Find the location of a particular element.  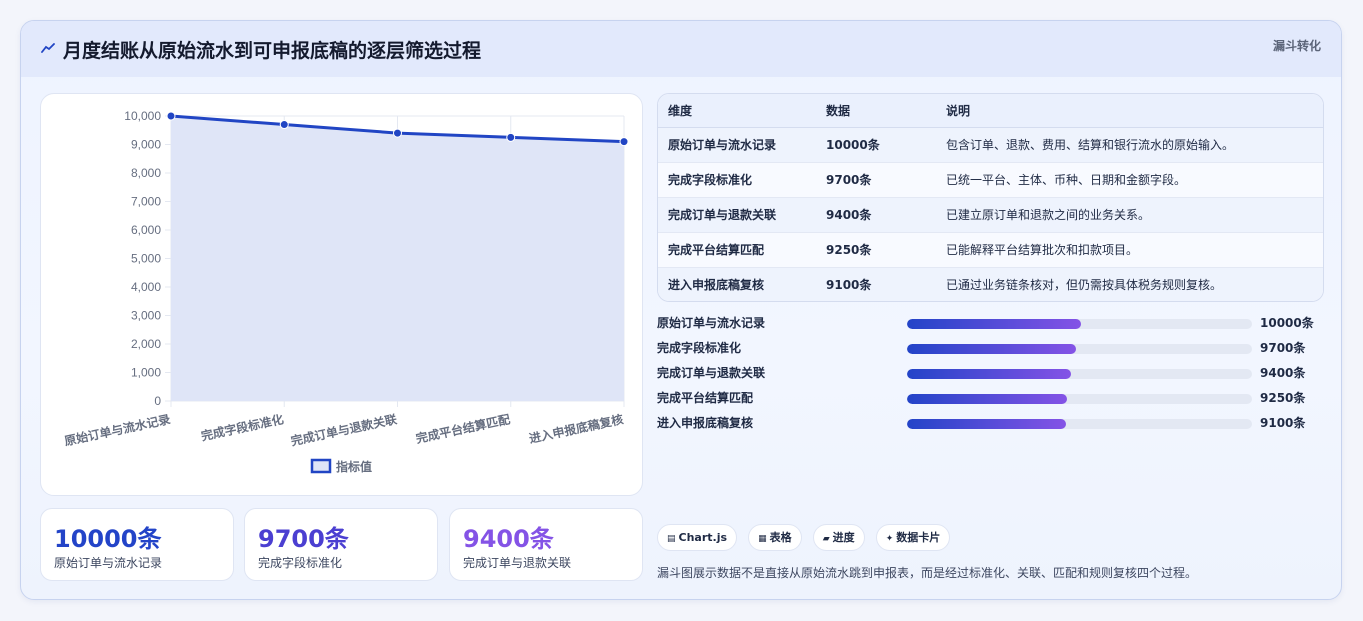

table-cell-dimension: 进入申报底稿复核 is located at coordinates (716, 285).